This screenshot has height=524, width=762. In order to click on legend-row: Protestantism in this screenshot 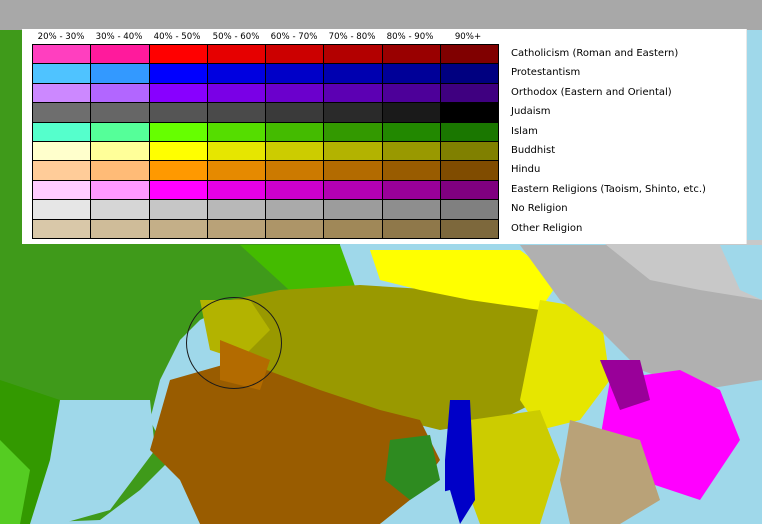, I will do `click(306, 74)`.